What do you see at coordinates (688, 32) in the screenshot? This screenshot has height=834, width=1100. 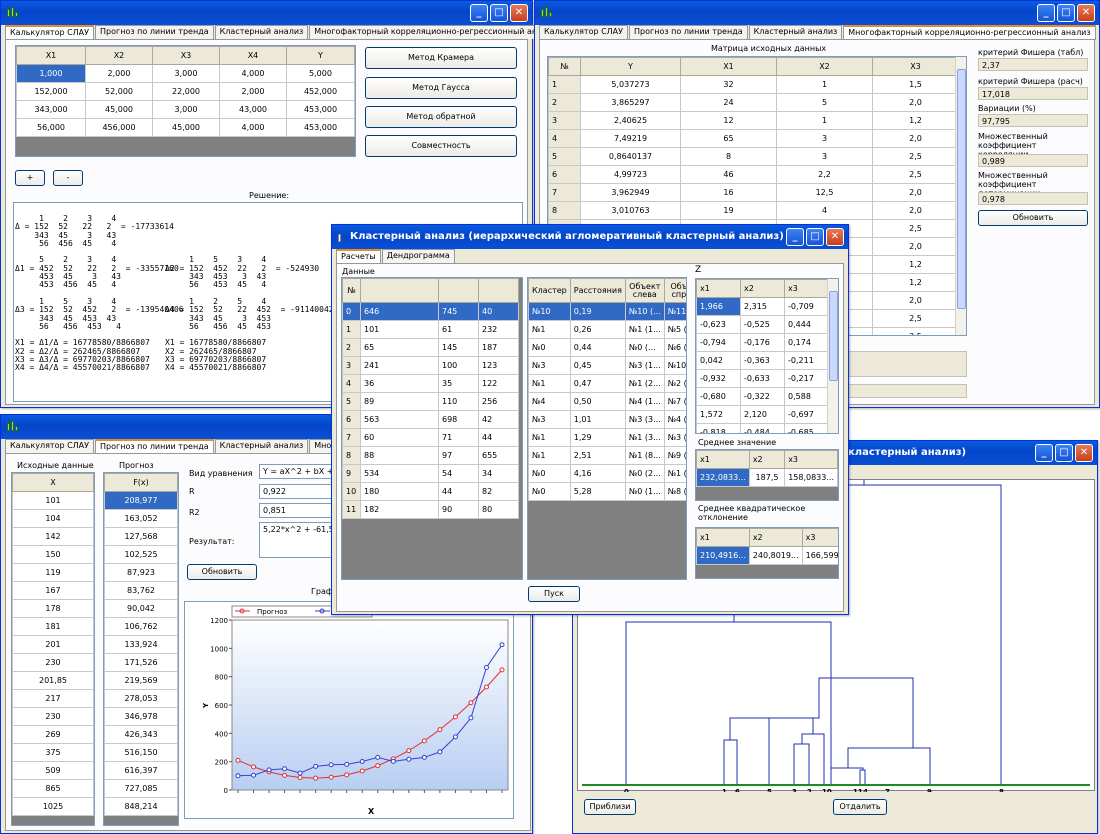 I see `tab-trend: Прогноз по линии тренда` at bounding box center [688, 32].